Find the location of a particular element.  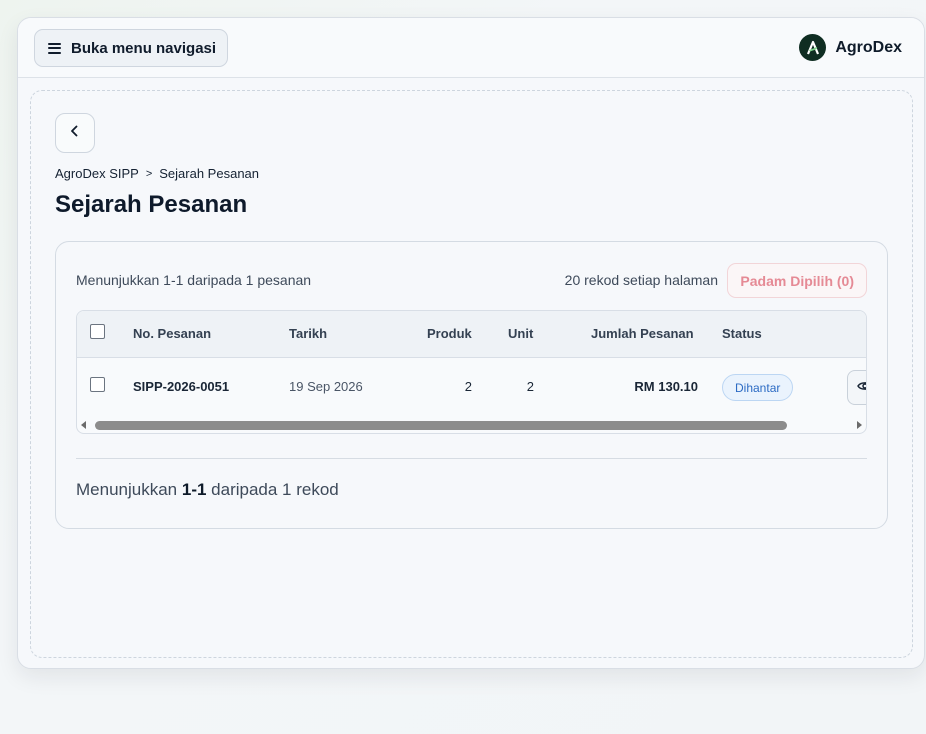

product-count: 2 is located at coordinates (468, 386).